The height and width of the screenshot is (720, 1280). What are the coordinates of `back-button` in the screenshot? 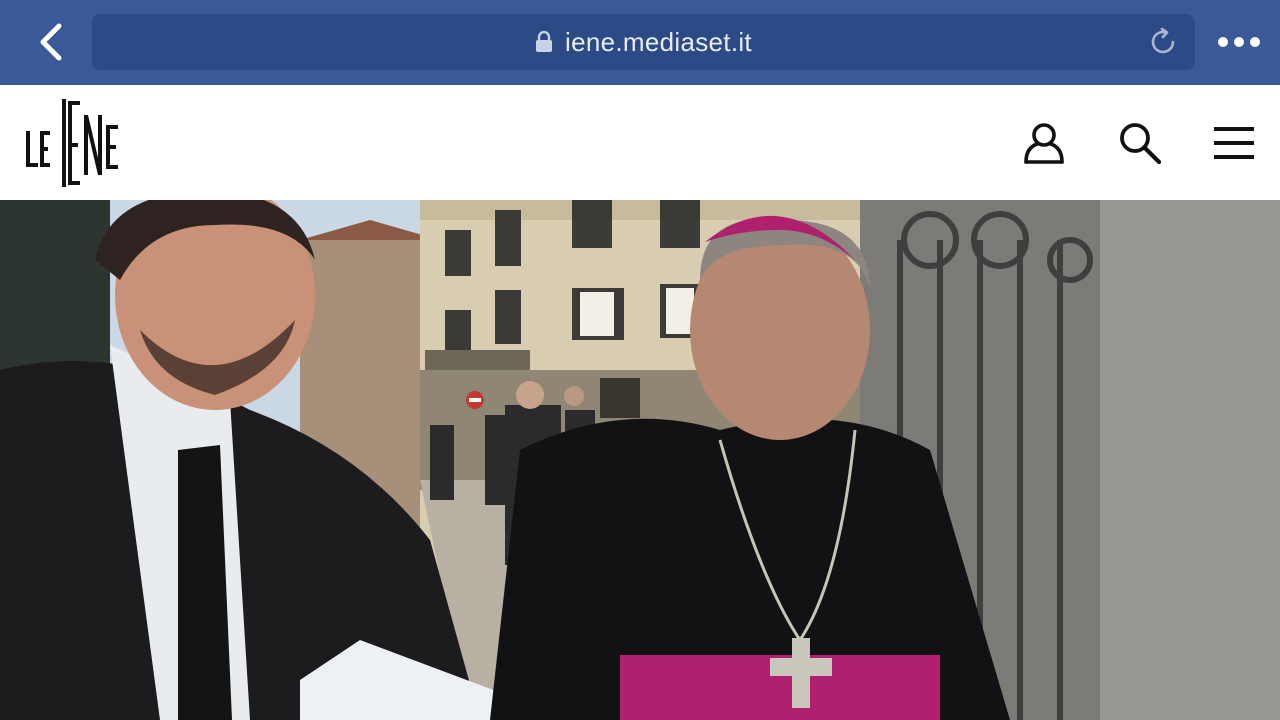 It's located at (50, 42).